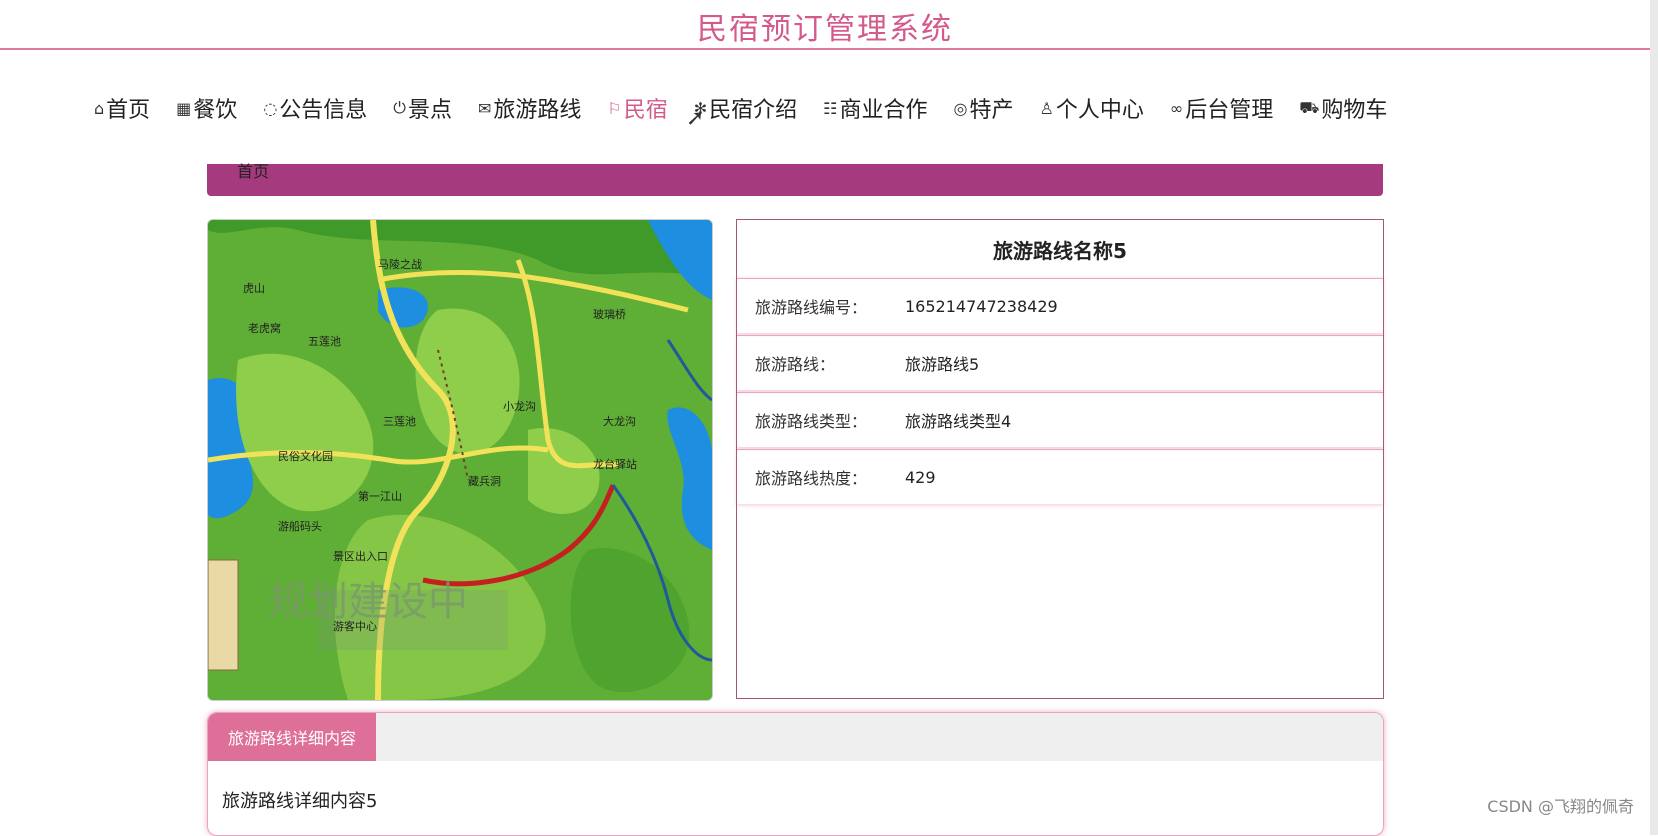 This screenshot has height=836, width=1658. What do you see at coordinates (811, 421) in the screenshot?
I see `detail-label: 旅游路线类型：` at bounding box center [811, 421].